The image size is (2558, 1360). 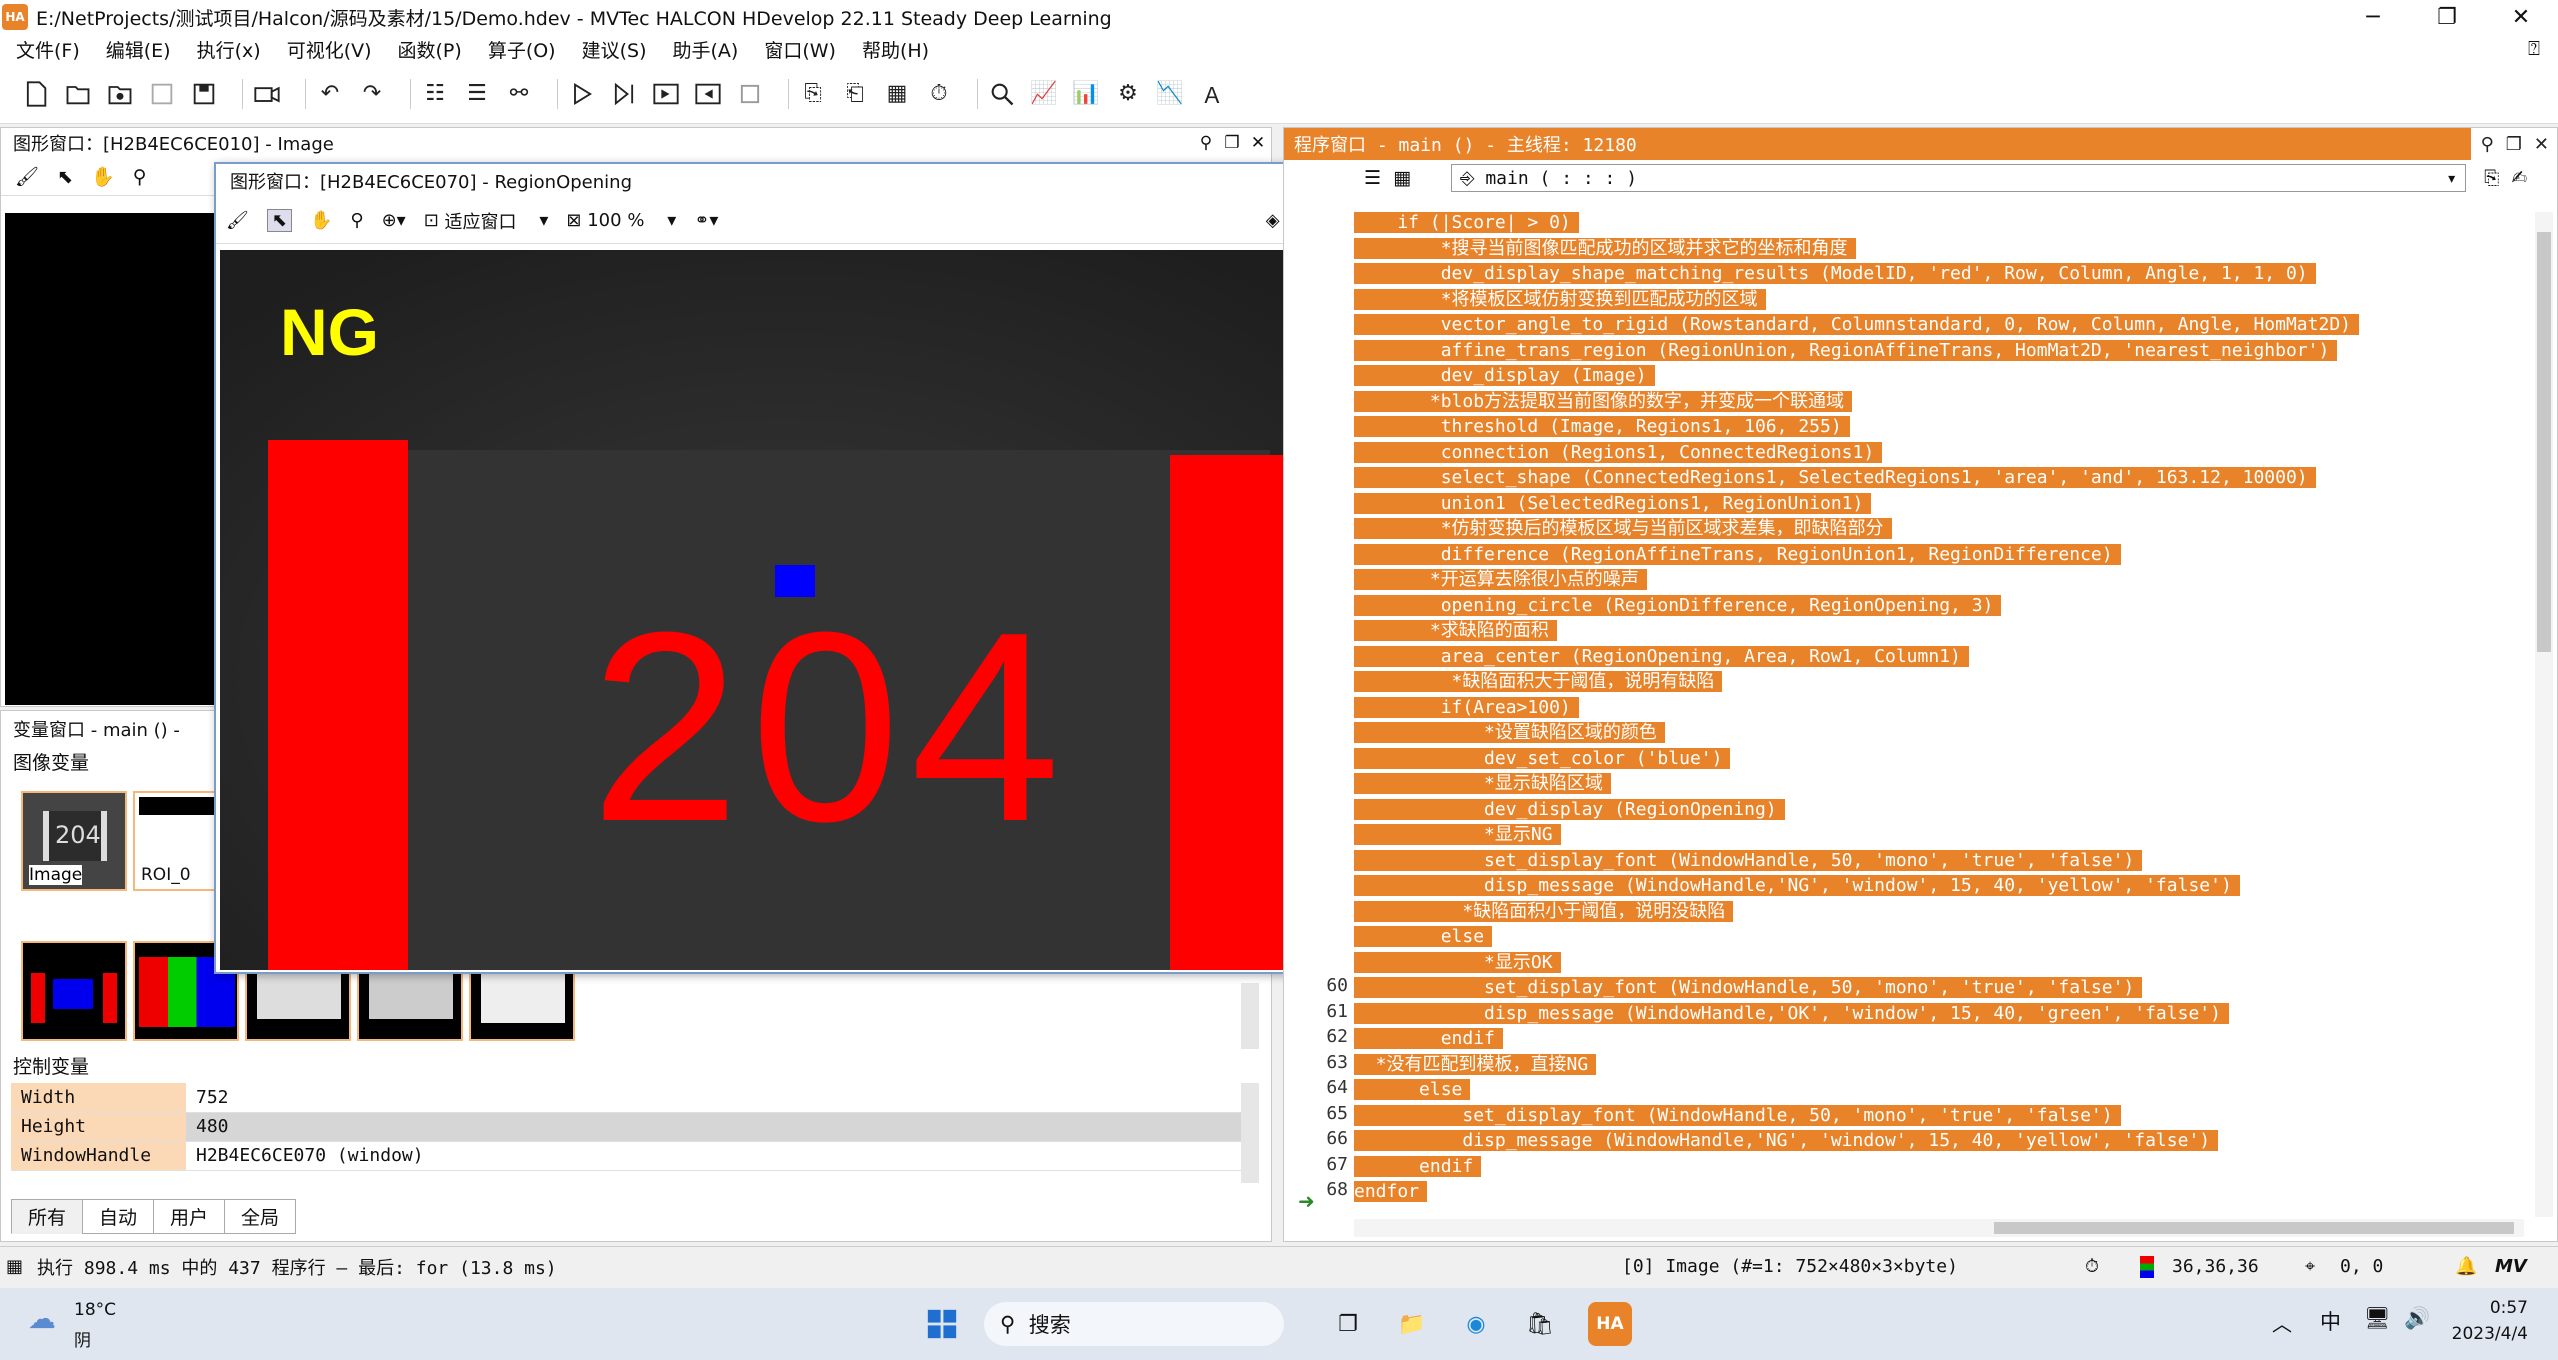 What do you see at coordinates (2493, 1308) in the screenshot?
I see `clock-time: 0:57` at bounding box center [2493, 1308].